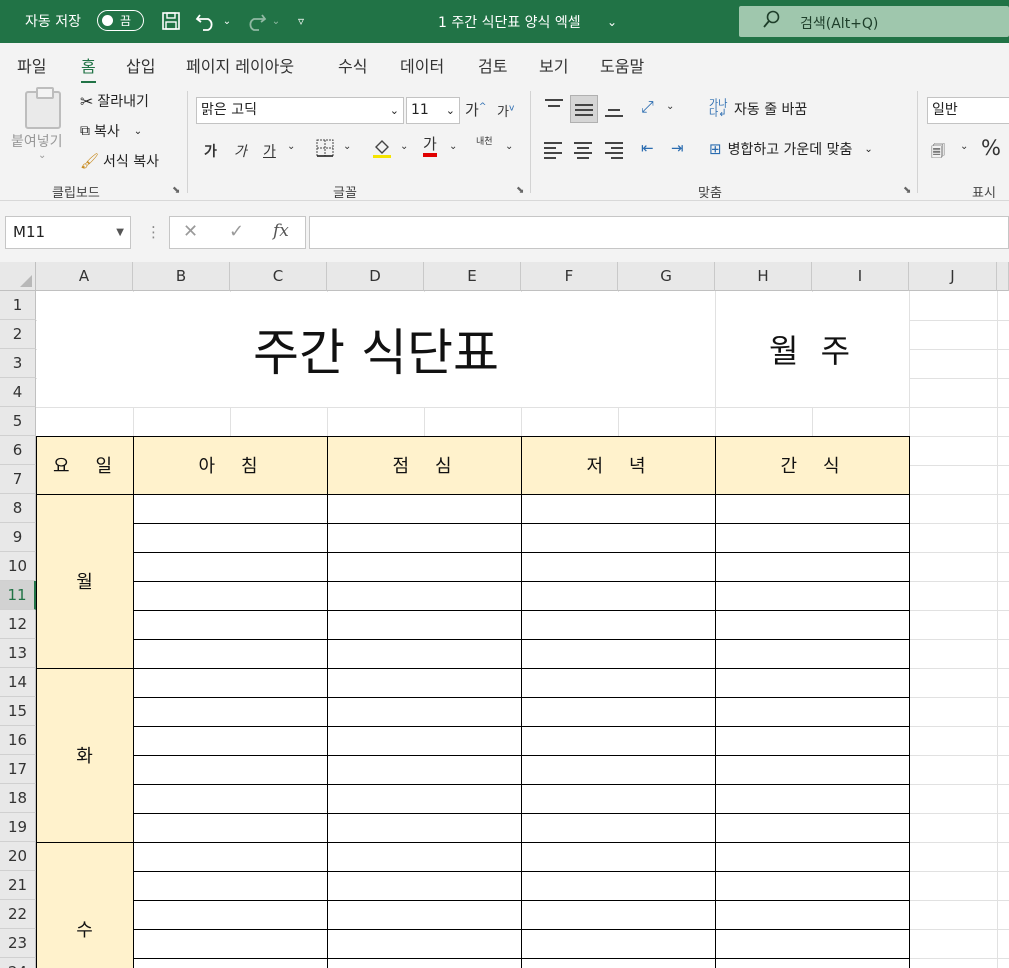 The image size is (1009, 968). What do you see at coordinates (140, 65) in the screenshot?
I see `tab-insert: 삽입` at bounding box center [140, 65].